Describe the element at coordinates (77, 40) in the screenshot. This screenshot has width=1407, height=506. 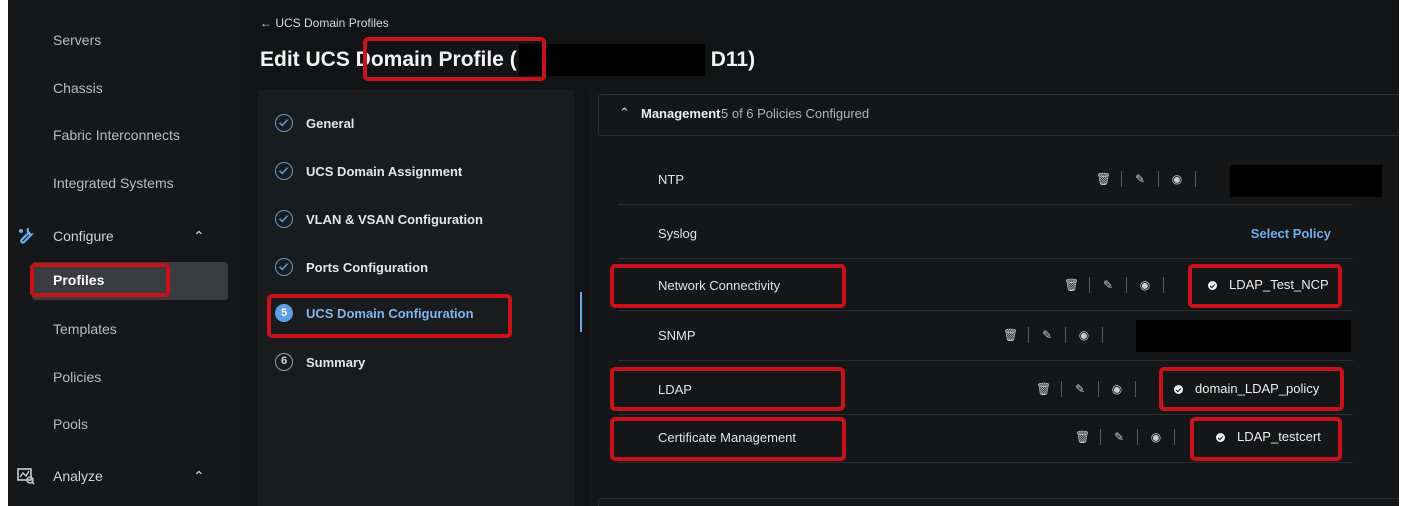
I see `sidebar-item-servers: Servers` at that location.